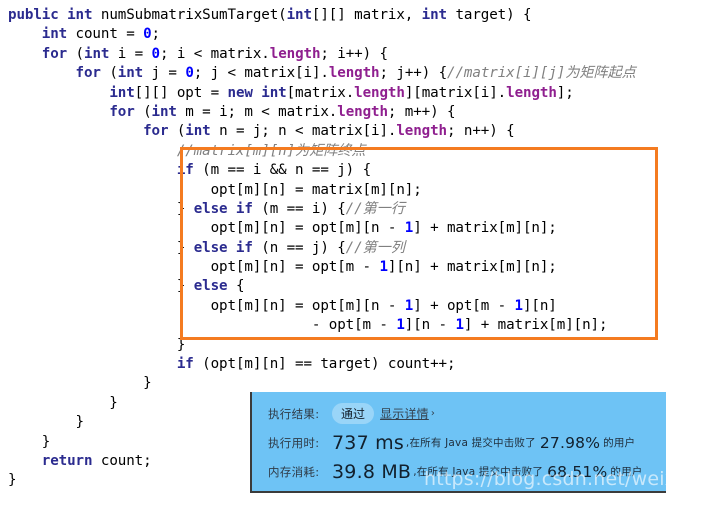 The height and width of the screenshot is (505, 725). What do you see at coordinates (470, 443) in the screenshot?
I see `runtime-comparison-text: ,在所有 Java 提交中击败了` at bounding box center [470, 443].